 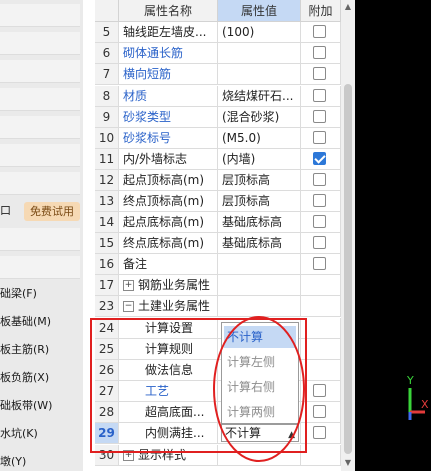 I want to click on scroll-up-icon: ▲, so click(x=348, y=7).